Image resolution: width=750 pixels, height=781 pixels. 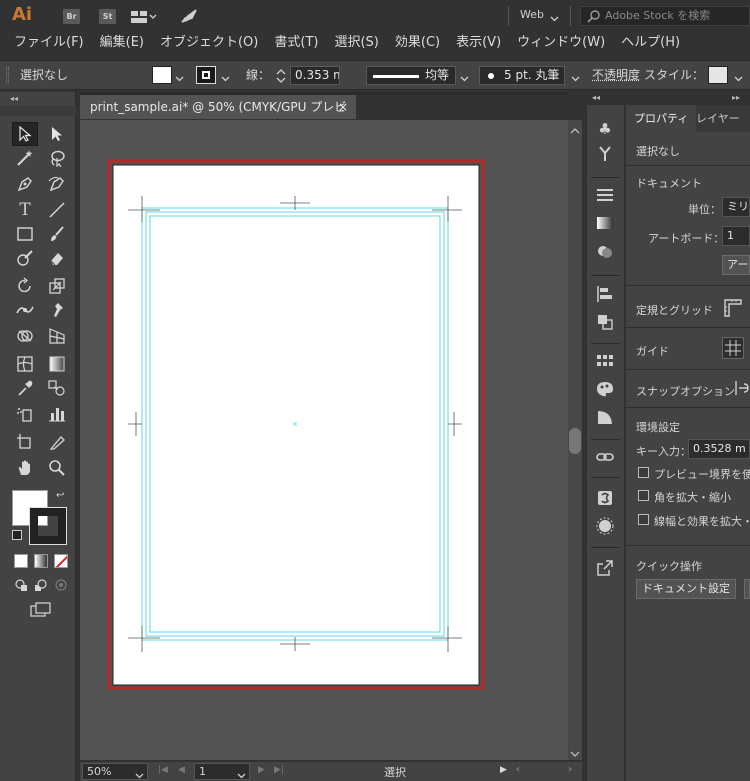 I want to click on opacity-label: 不透明度, so click(x=616, y=75).